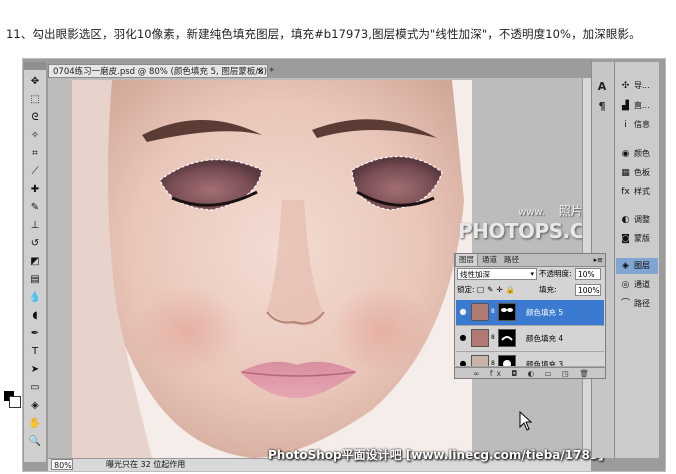  I want to click on brush-tool-icon: ✎, so click(35, 207).